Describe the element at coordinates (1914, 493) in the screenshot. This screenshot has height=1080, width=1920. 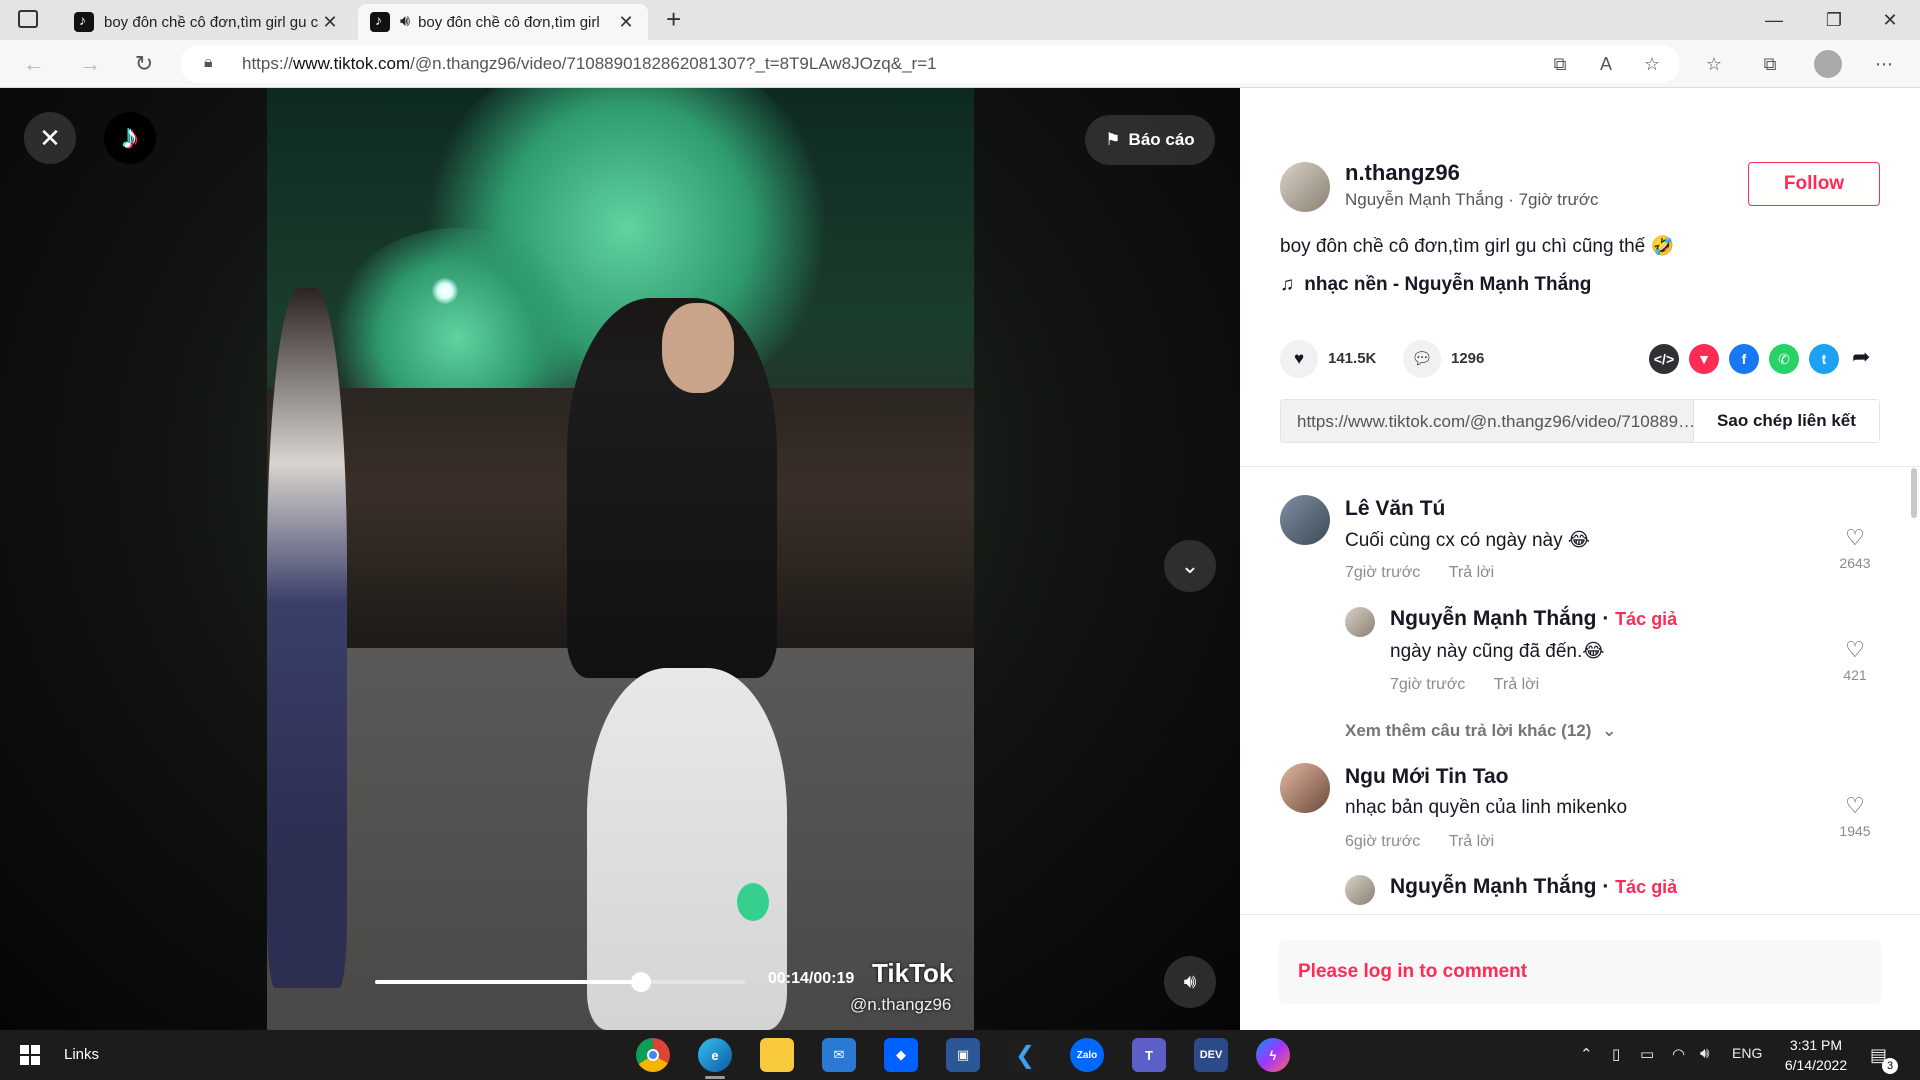
I see `scrollbar-thumb` at that location.